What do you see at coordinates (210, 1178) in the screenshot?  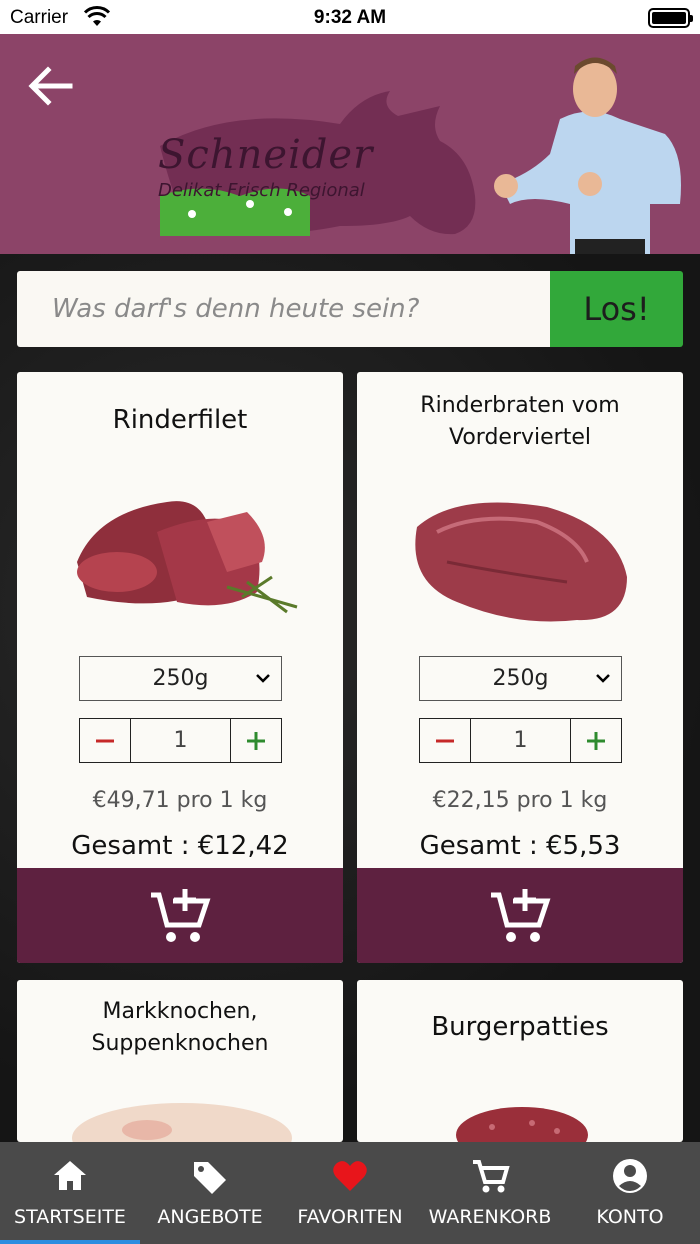 I see `tag-icon` at bounding box center [210, 1178].